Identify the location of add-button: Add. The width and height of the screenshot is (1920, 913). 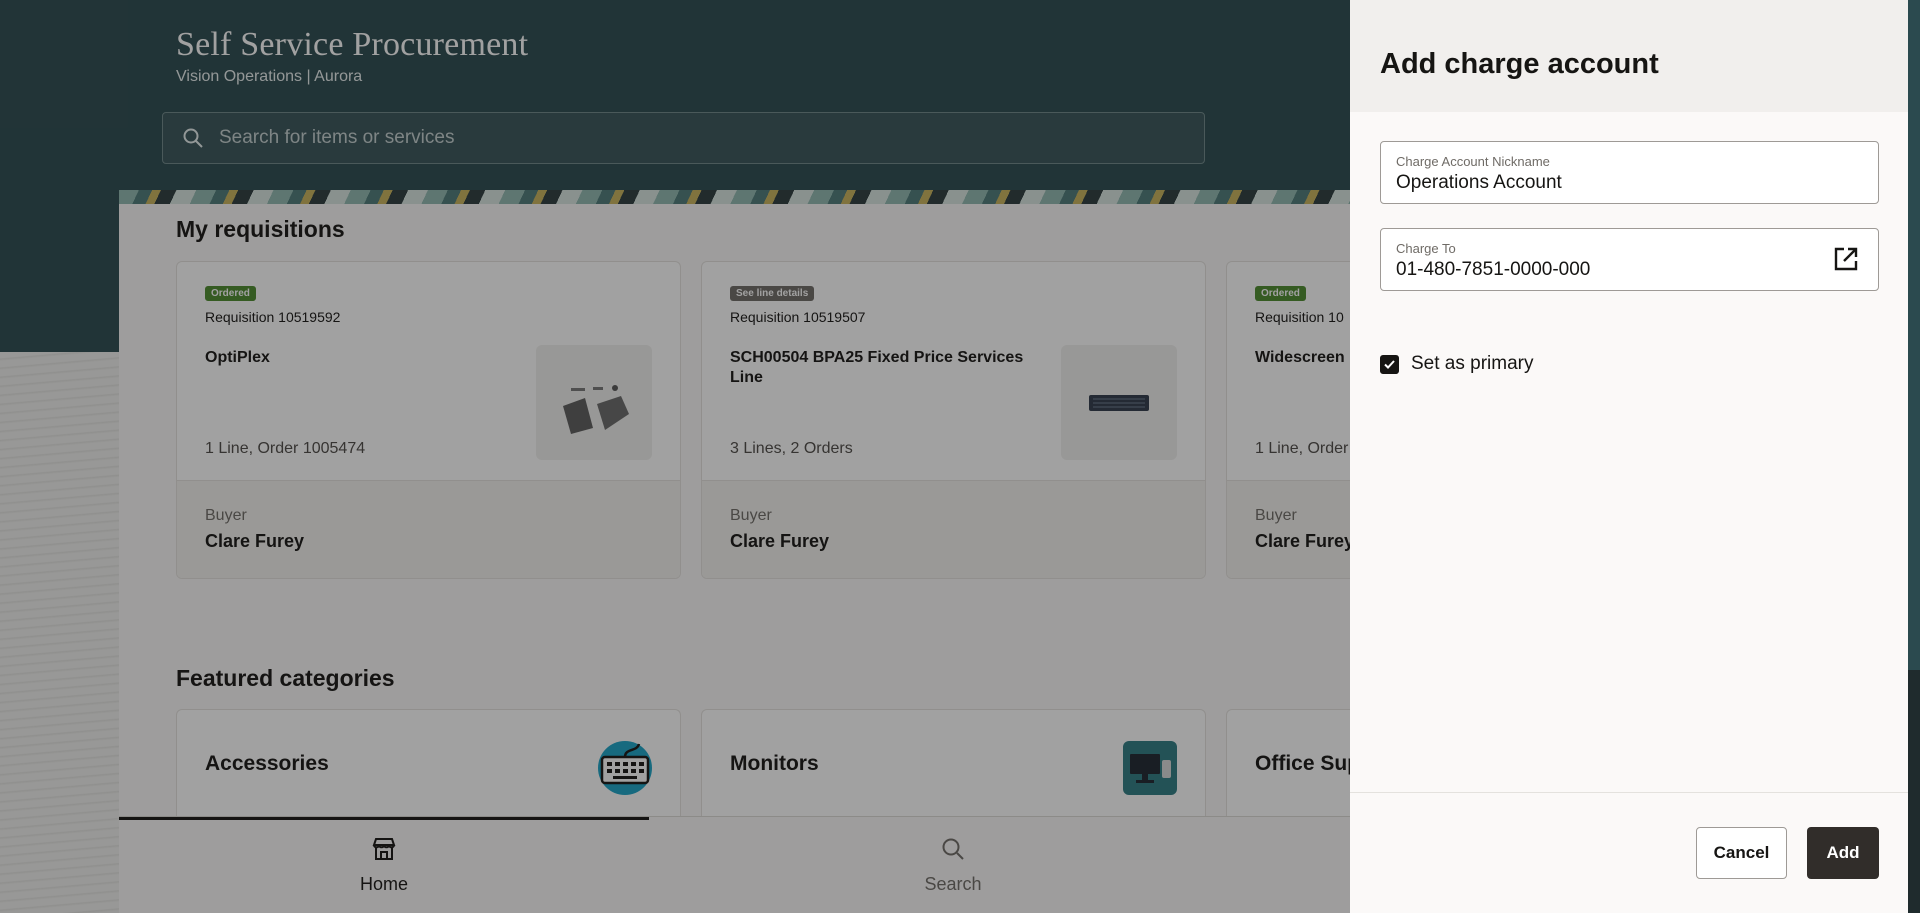
(1843, 853).